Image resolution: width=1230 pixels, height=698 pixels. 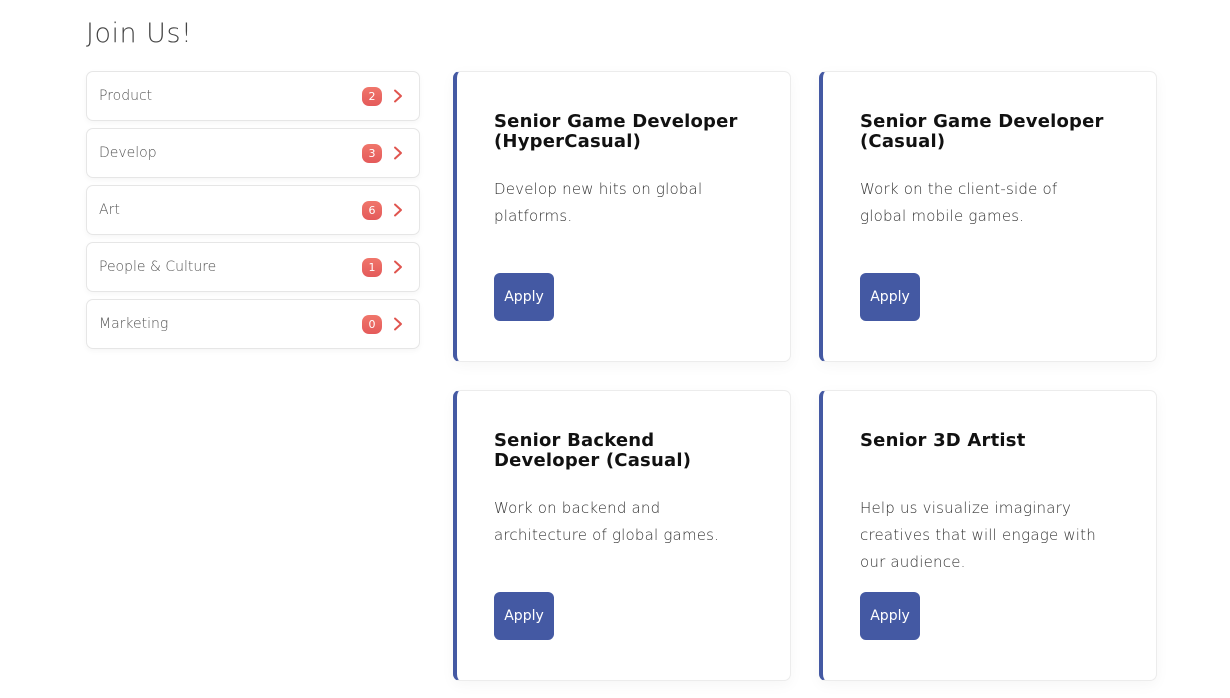 I want to click on category-item-develop: Develop 3, so click(x=253, y=153).